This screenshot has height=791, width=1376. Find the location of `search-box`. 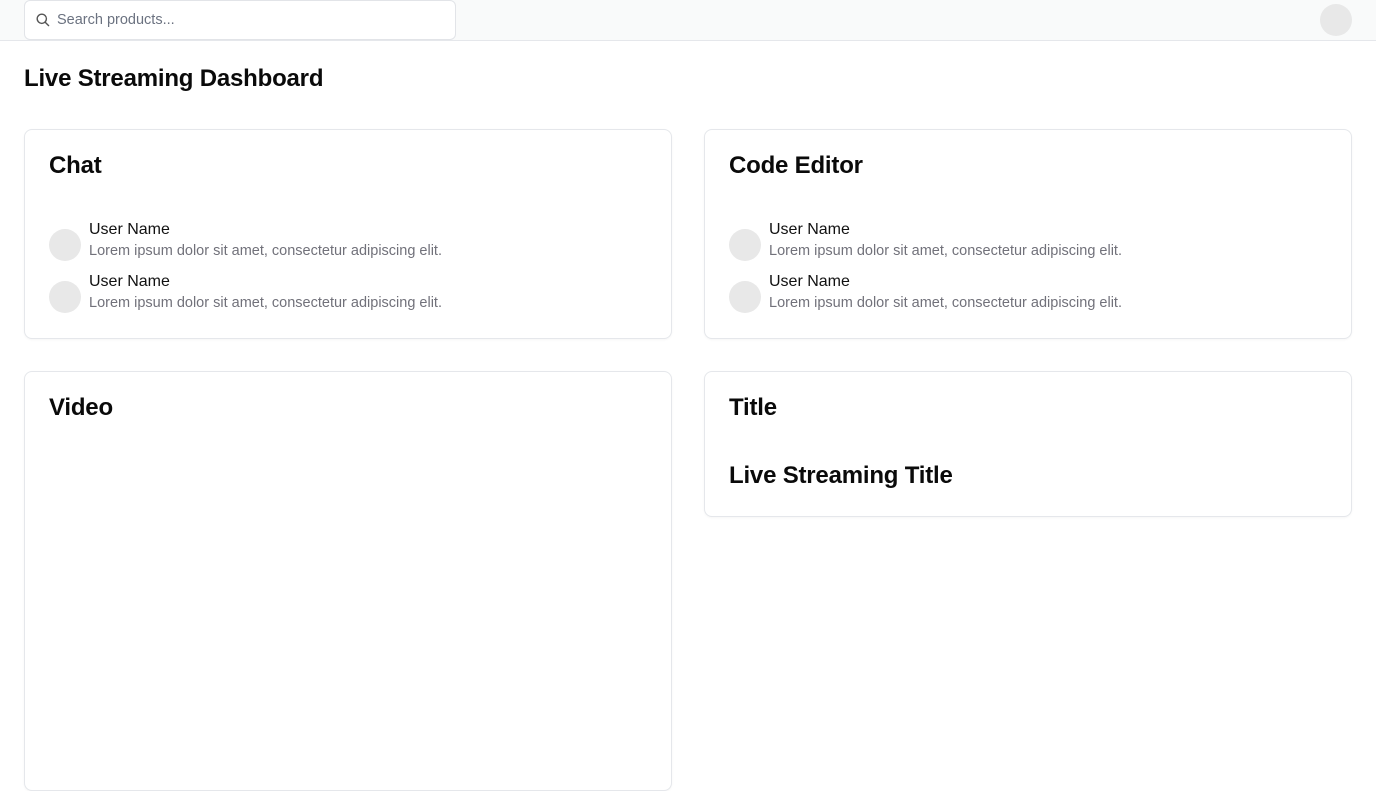

search-box is located at coordinates (240, 20).